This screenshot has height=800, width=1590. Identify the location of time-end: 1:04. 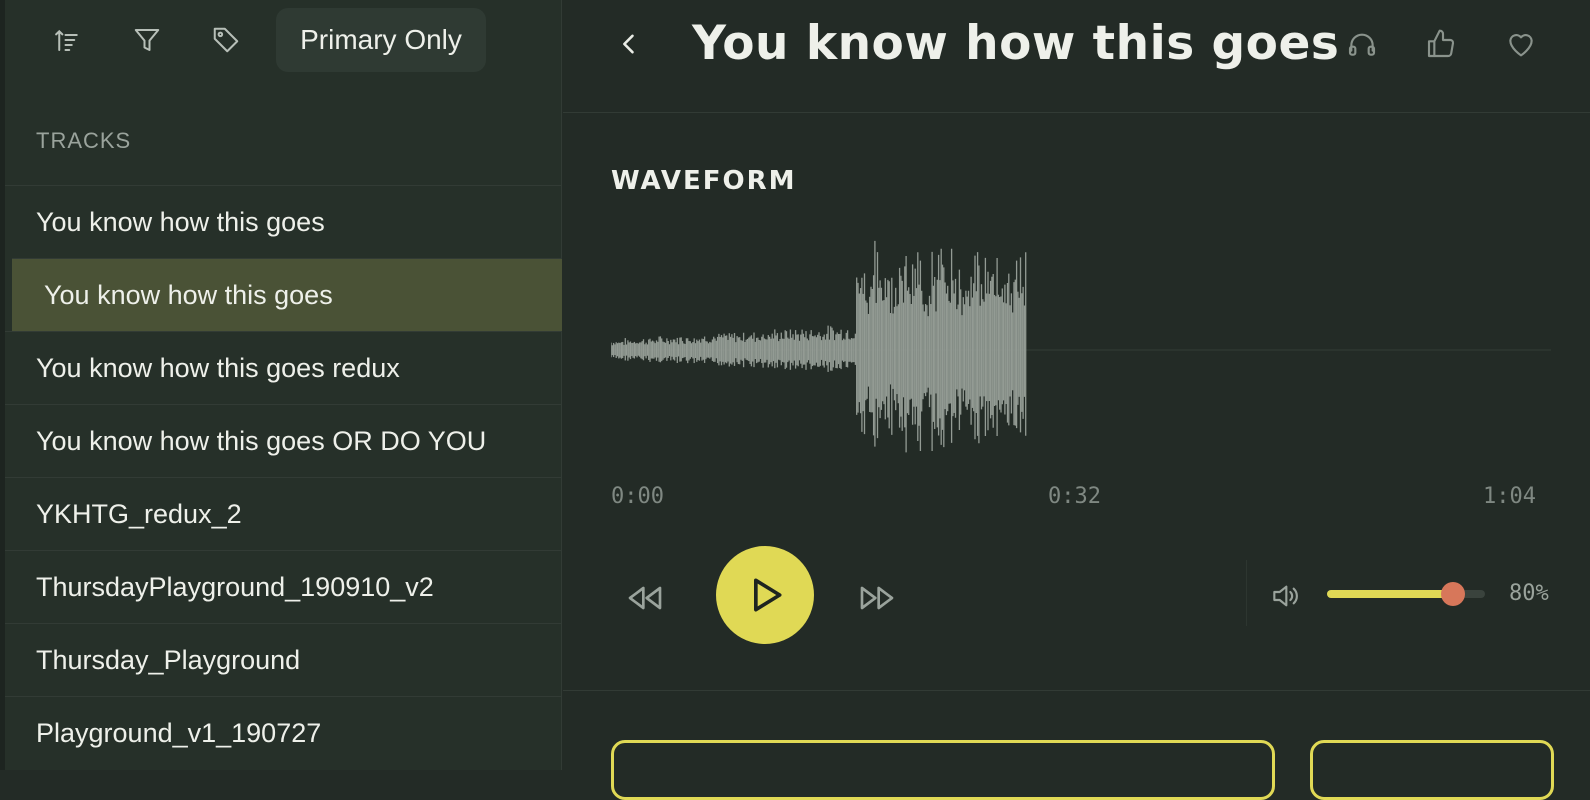
(1509, 496).